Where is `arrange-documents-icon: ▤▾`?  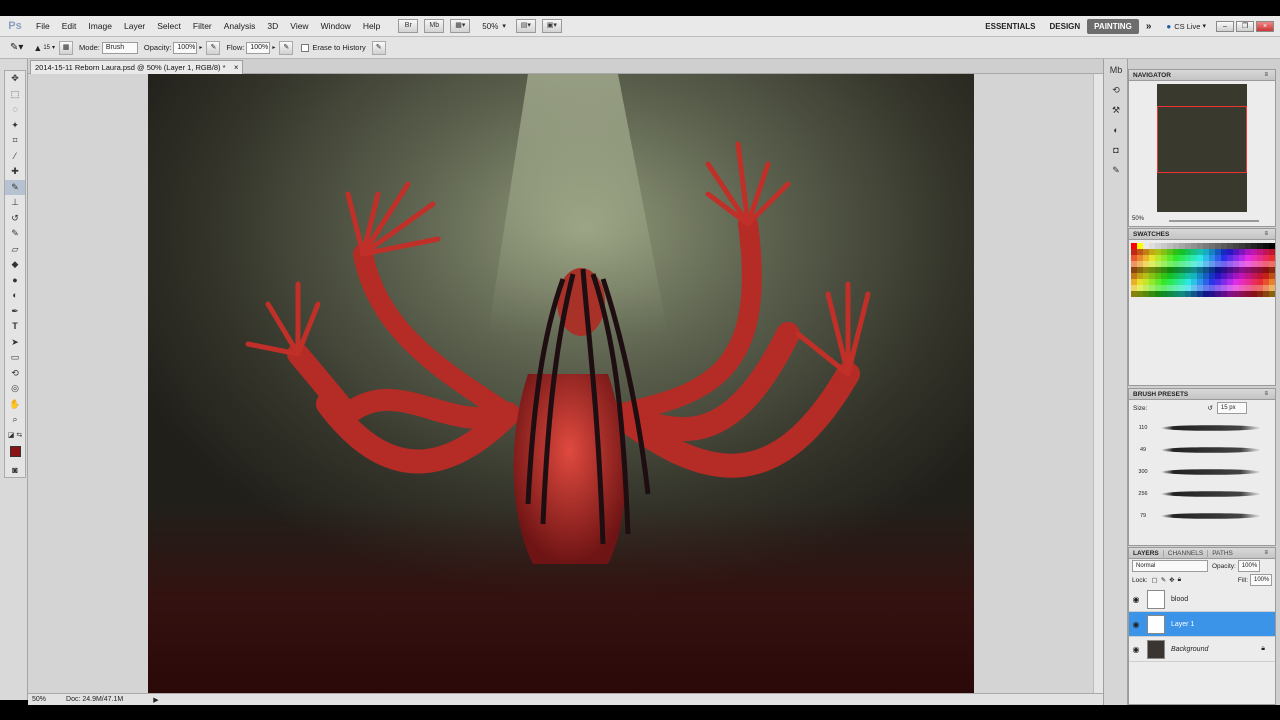 arrange-documents-icon: ▤▾ is located at coordinates (525, 26).